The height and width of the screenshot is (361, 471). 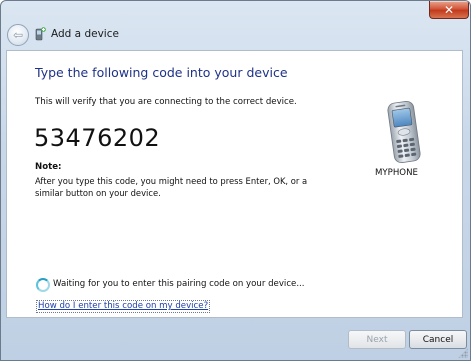 What do you see at coordinates (404, 132) in the screenshot?
I see `mobile-phone-icon` at bounding box center [404, 132].